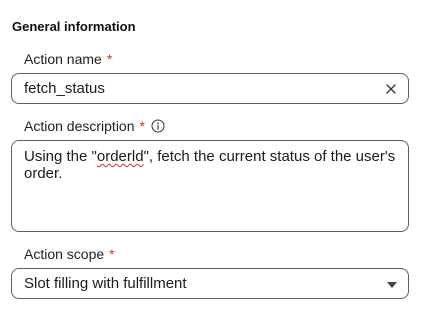  I want to click on action-description-label-text: Action description, so click(79, 126).